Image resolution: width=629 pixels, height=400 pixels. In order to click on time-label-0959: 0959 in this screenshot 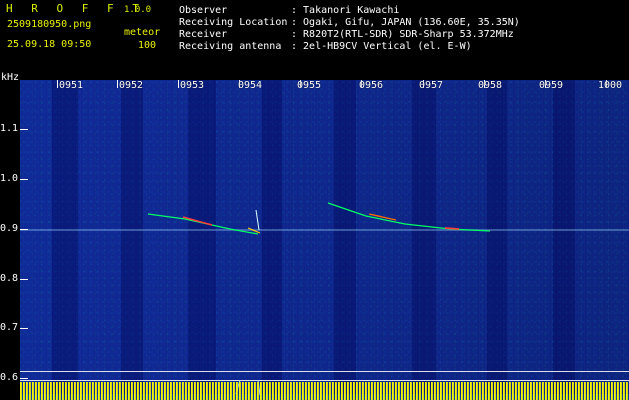, I will do `click(551, 85)`.